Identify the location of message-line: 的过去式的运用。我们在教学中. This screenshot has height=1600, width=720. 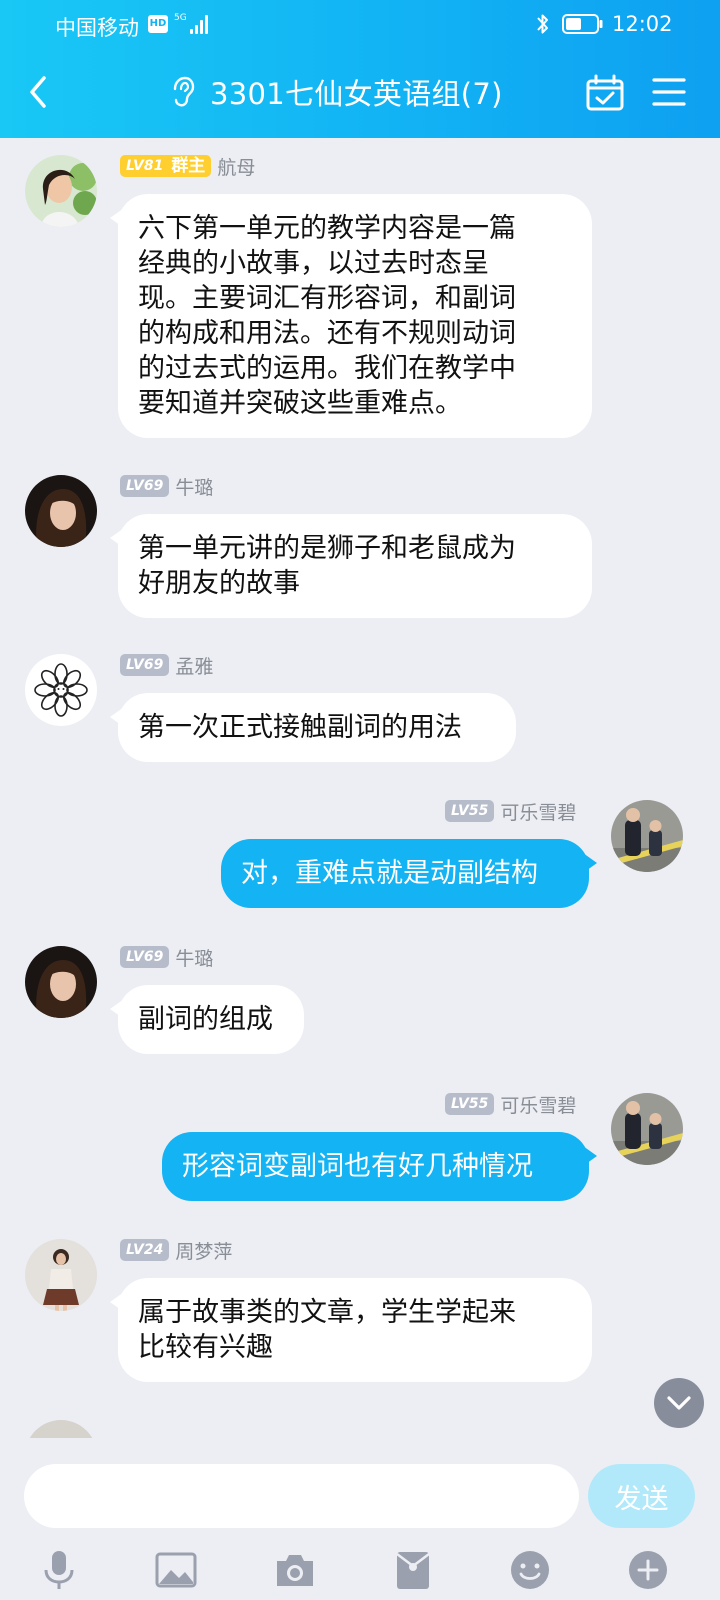
(327, 368).